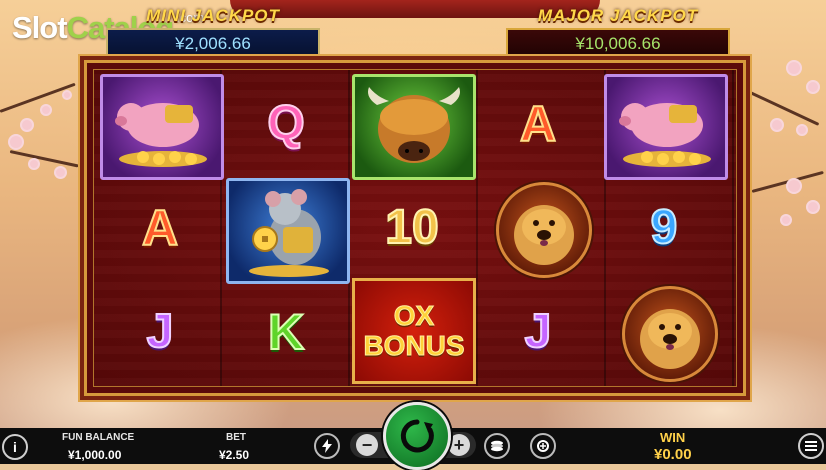  What do you see at coordinates (213, 44) in the screenshot?
I see `mini-jackpot-value: ¥2,006.66` at bounding box center [213, 44].